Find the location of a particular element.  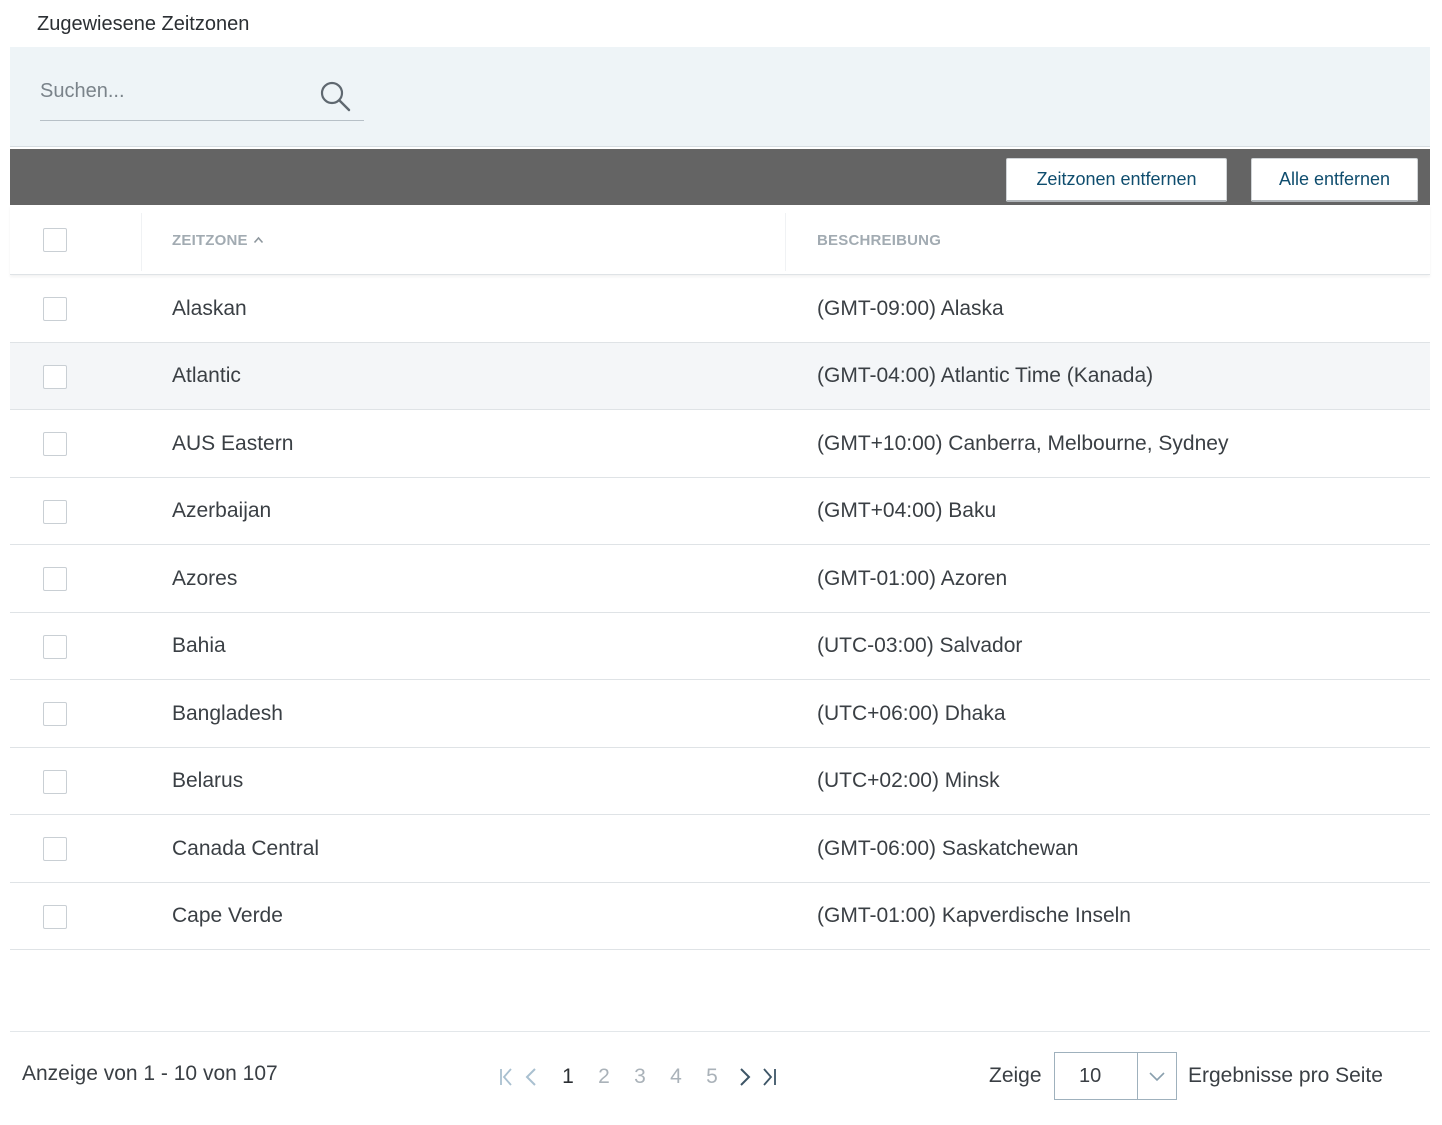

column-header-zone-label: ZEITZONE is located at coordinates (210, 240).